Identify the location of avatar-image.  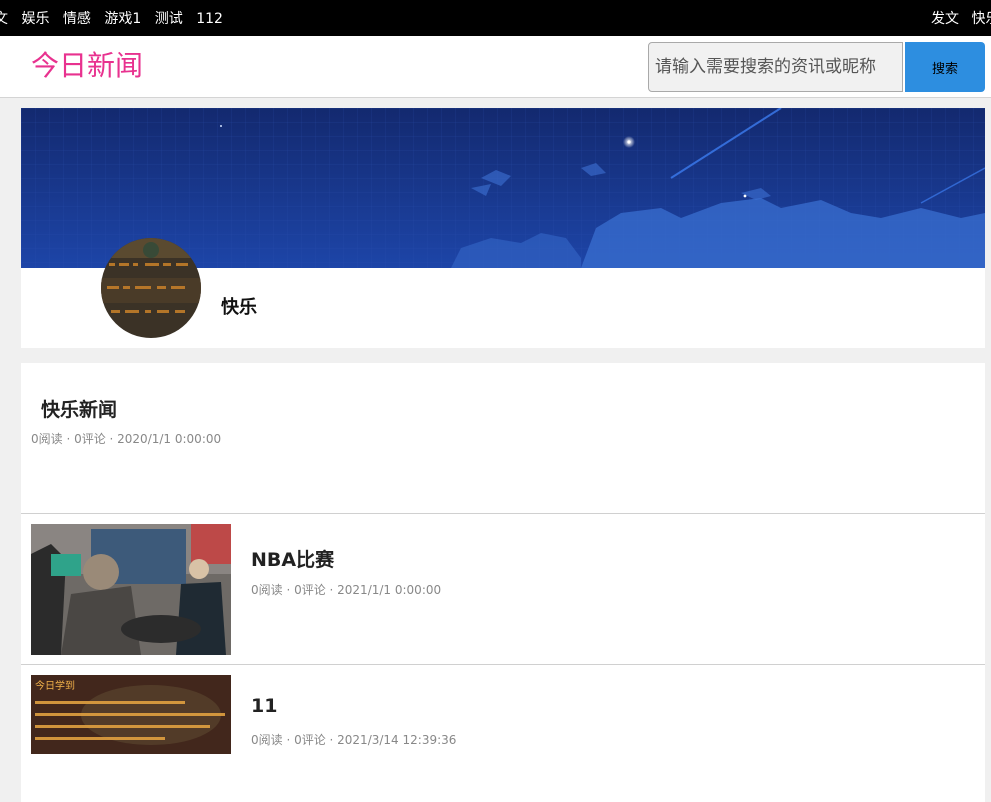
(151, 288).